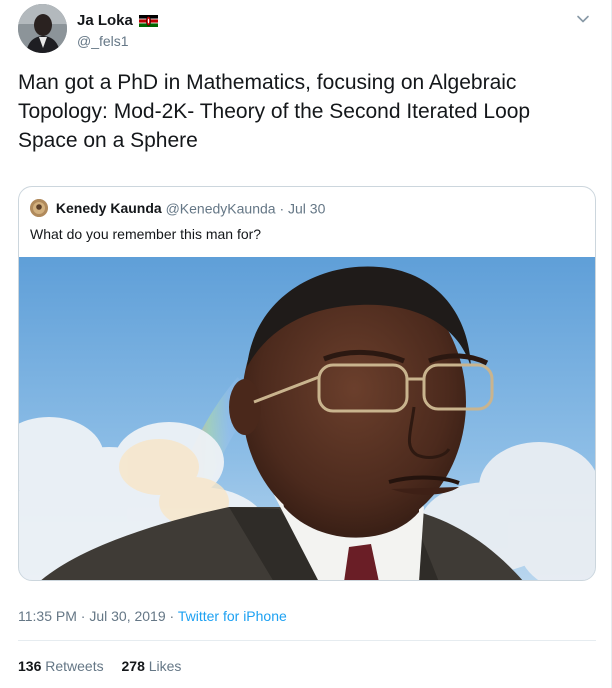 The width and height of the screenshot is (612, 688). What do you see at coordinates (583, 19) in the screenshot?
I see `chevron-down-icon` at bounding box center [583, 19].